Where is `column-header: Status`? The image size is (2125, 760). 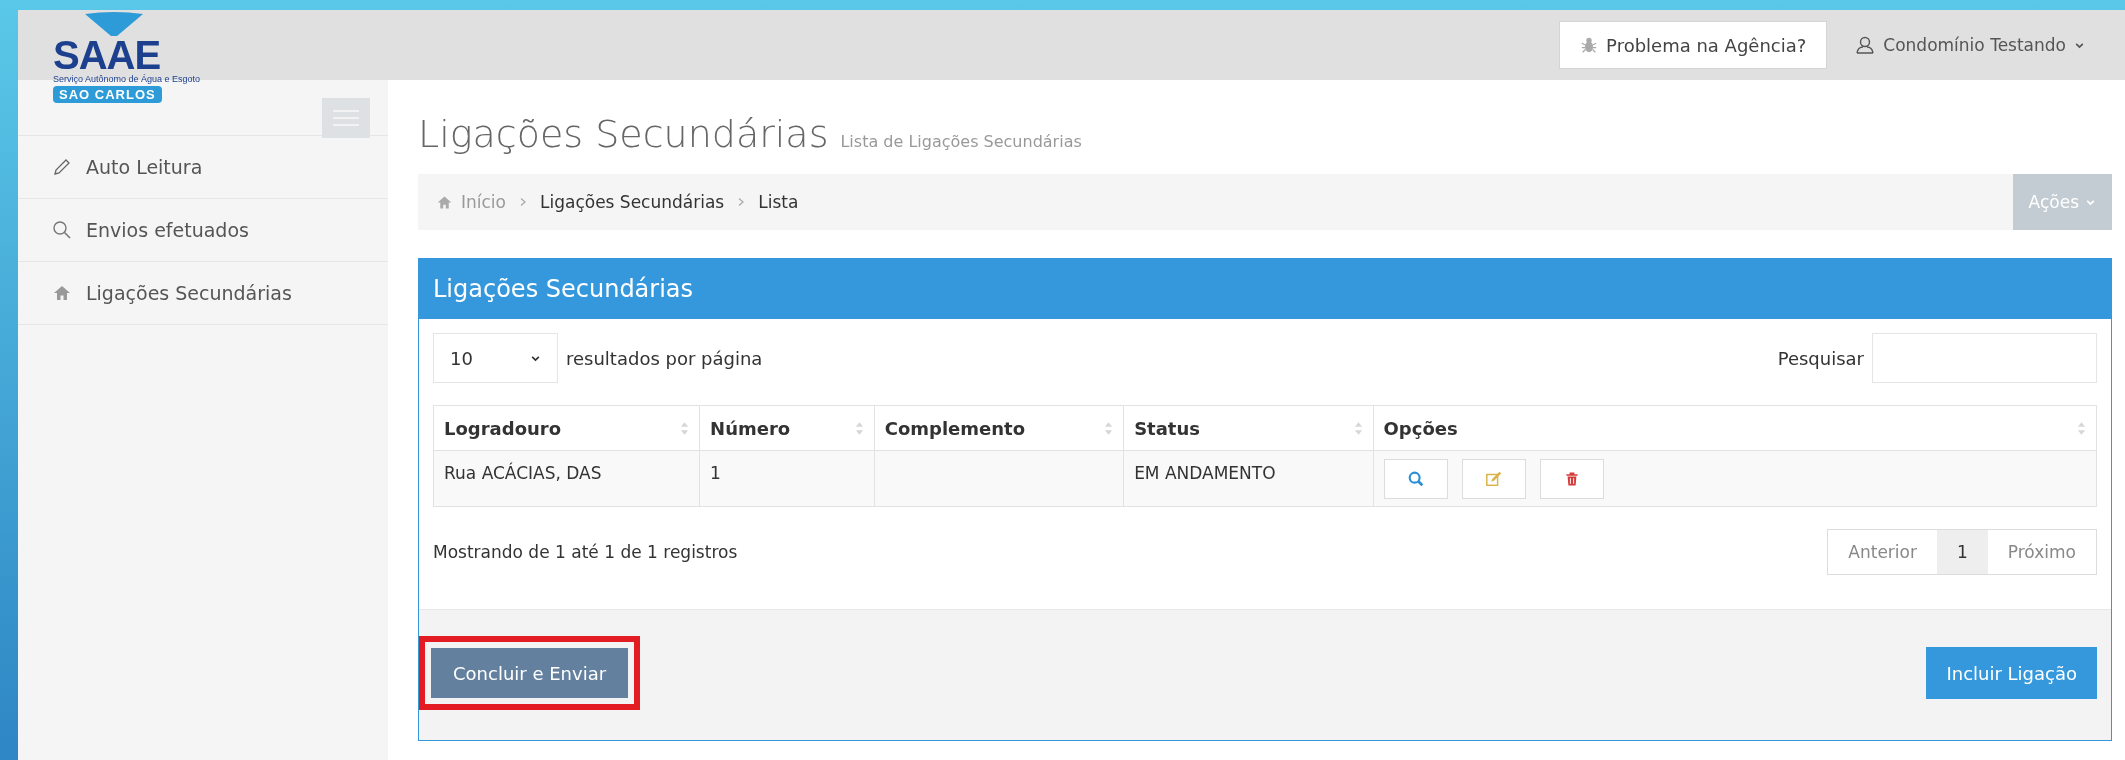 column-header: Status is located at coordinates (1167, 428).